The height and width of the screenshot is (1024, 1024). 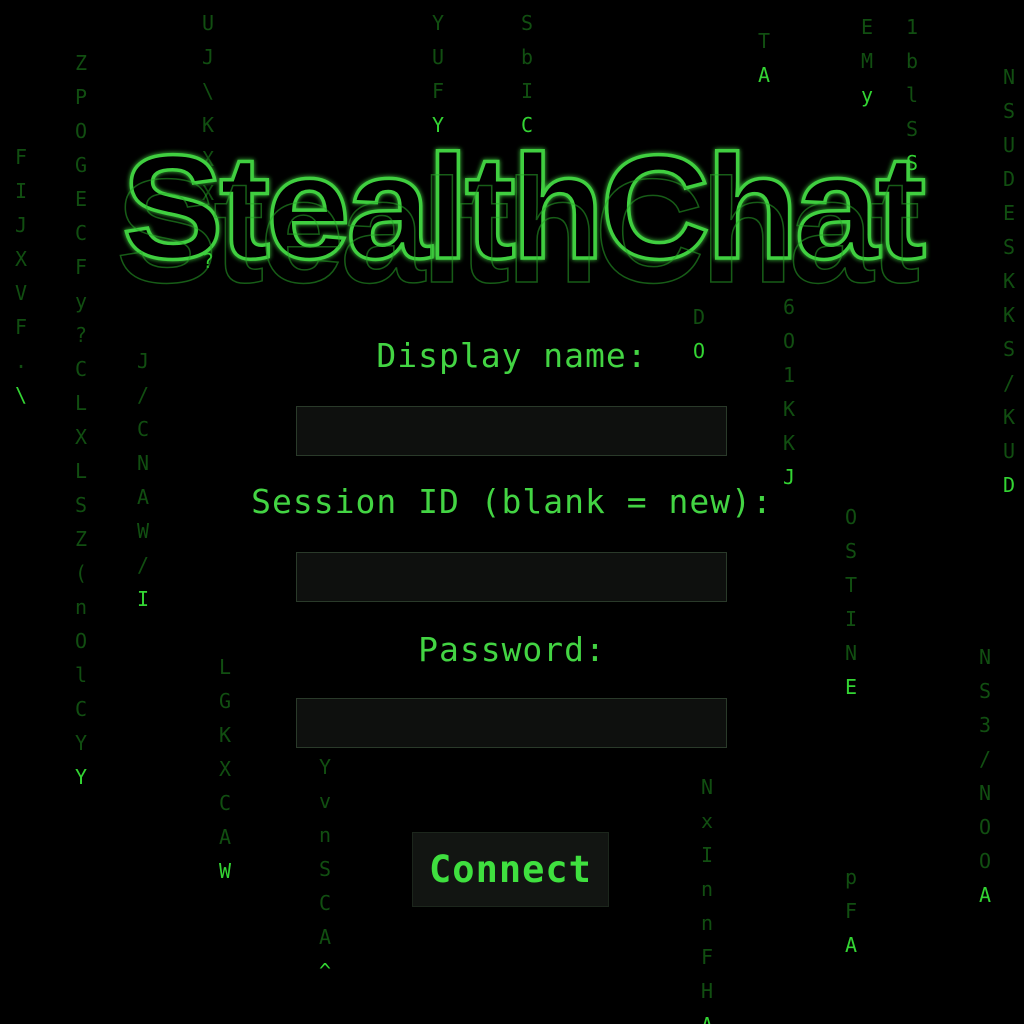 I want to click on rain-column: J / C N A W / I, so click(x=143, y=480).